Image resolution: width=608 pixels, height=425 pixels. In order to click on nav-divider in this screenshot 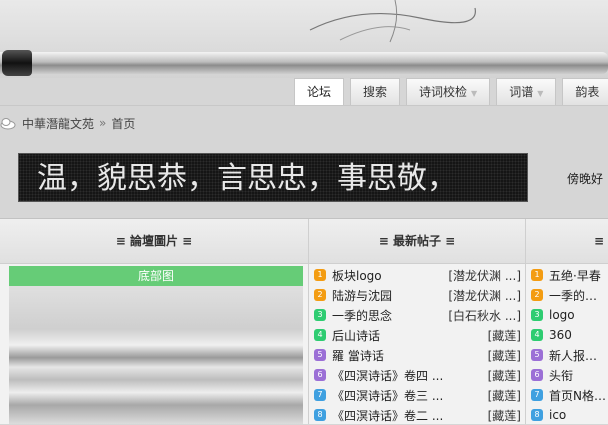, I will do `click(304, 105)`.